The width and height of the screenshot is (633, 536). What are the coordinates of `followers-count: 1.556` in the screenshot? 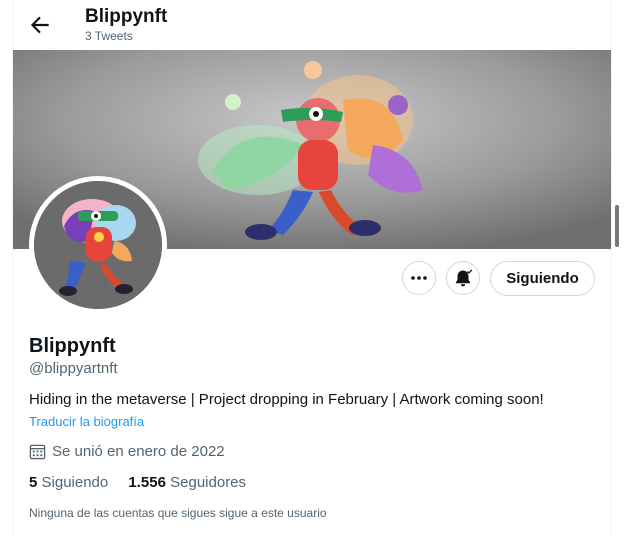 It's located at (147, 482).